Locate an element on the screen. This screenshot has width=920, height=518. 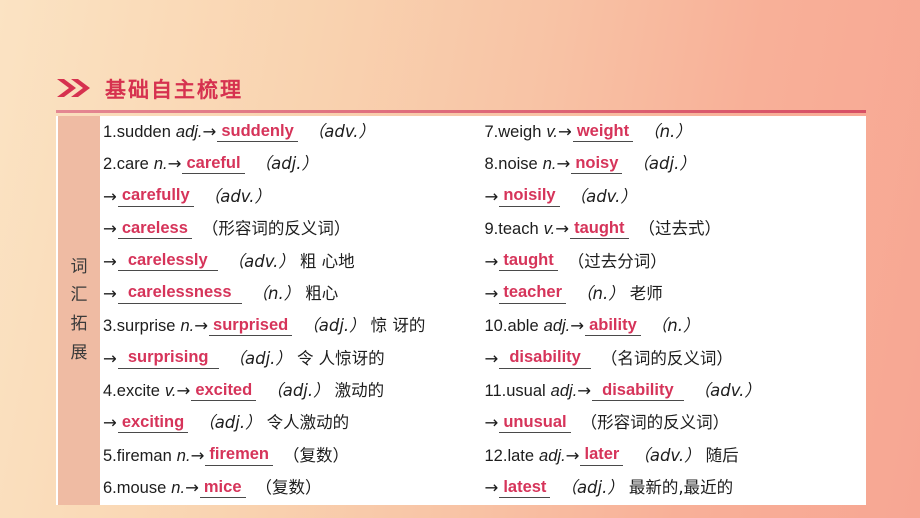
vocab-row: 6. mouse n. → mice （复数） is located at coordinates (293, 488).